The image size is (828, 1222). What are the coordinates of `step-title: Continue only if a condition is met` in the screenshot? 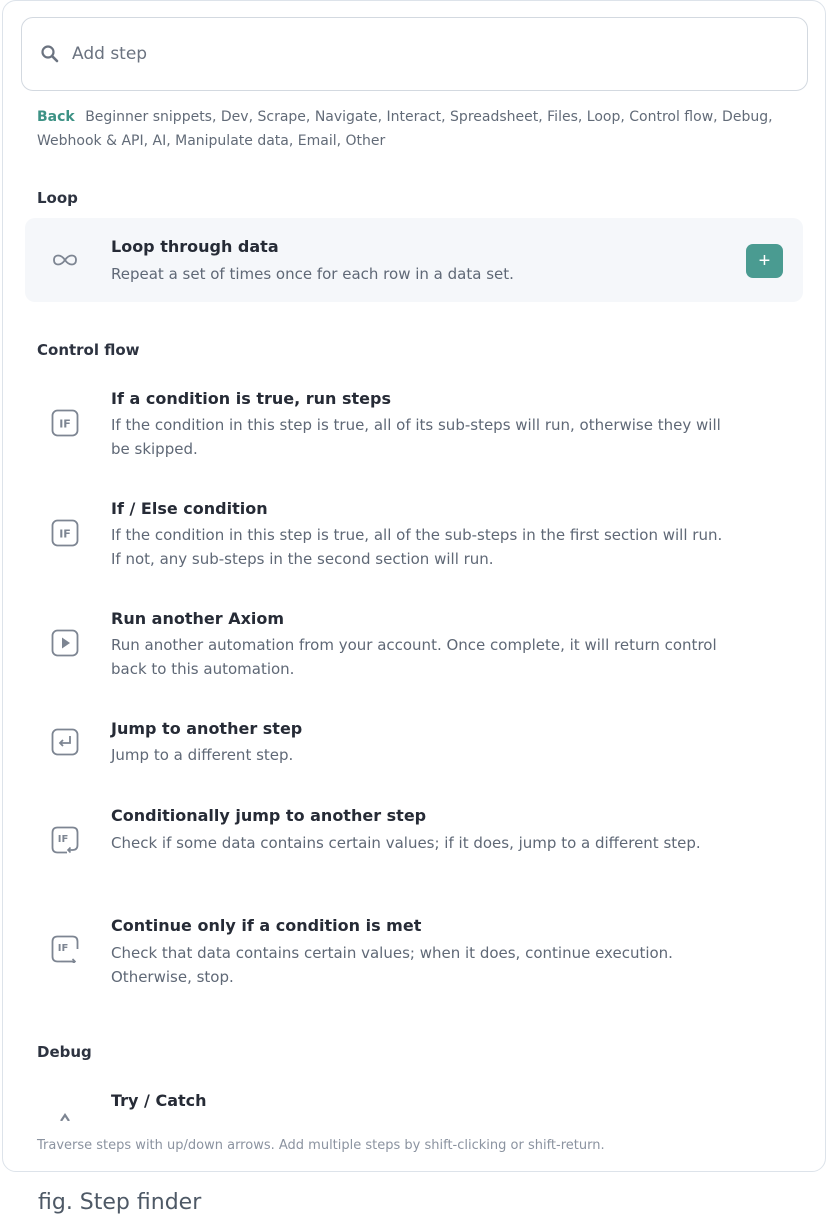 It's located at (266, 925).